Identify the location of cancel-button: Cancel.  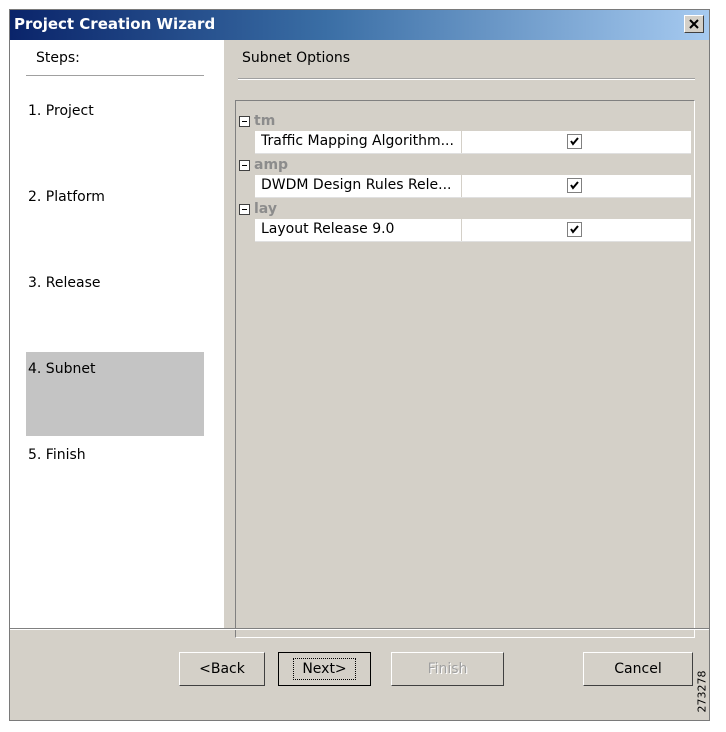
(638, 669).